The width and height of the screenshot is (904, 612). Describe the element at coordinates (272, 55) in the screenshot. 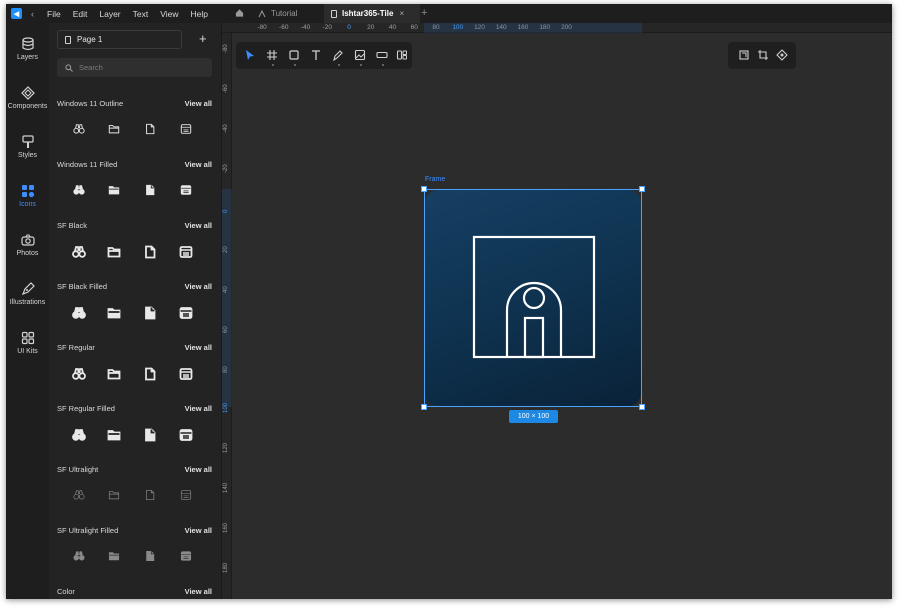

I see `frame-tool-icon` at that location.